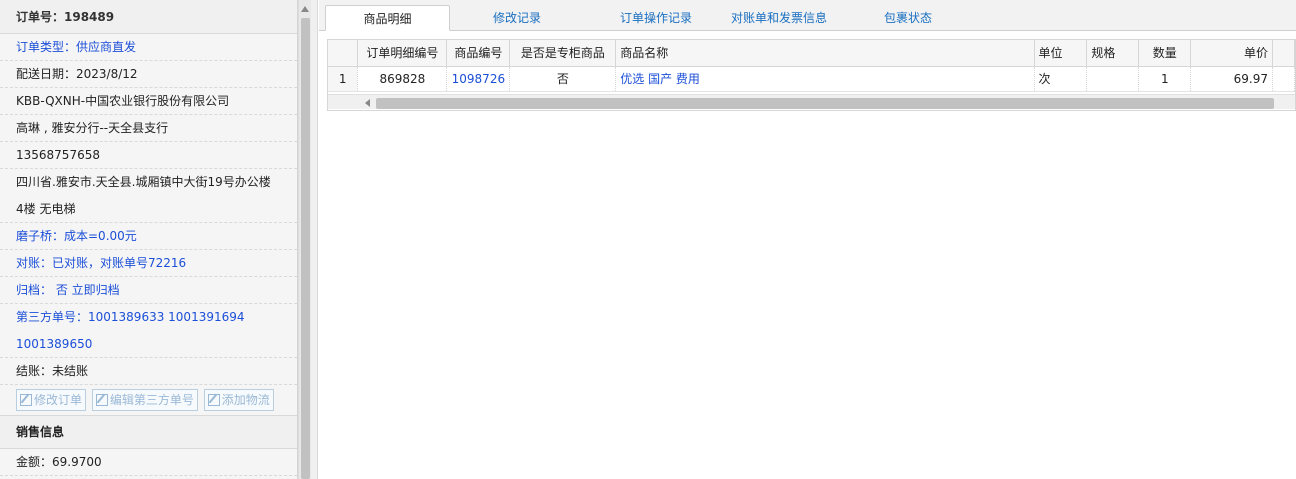 Image resolution: width=1296 pixels, height=479 pixels. I want to click on sales-info-title: 销售信息, so click(148, 432).